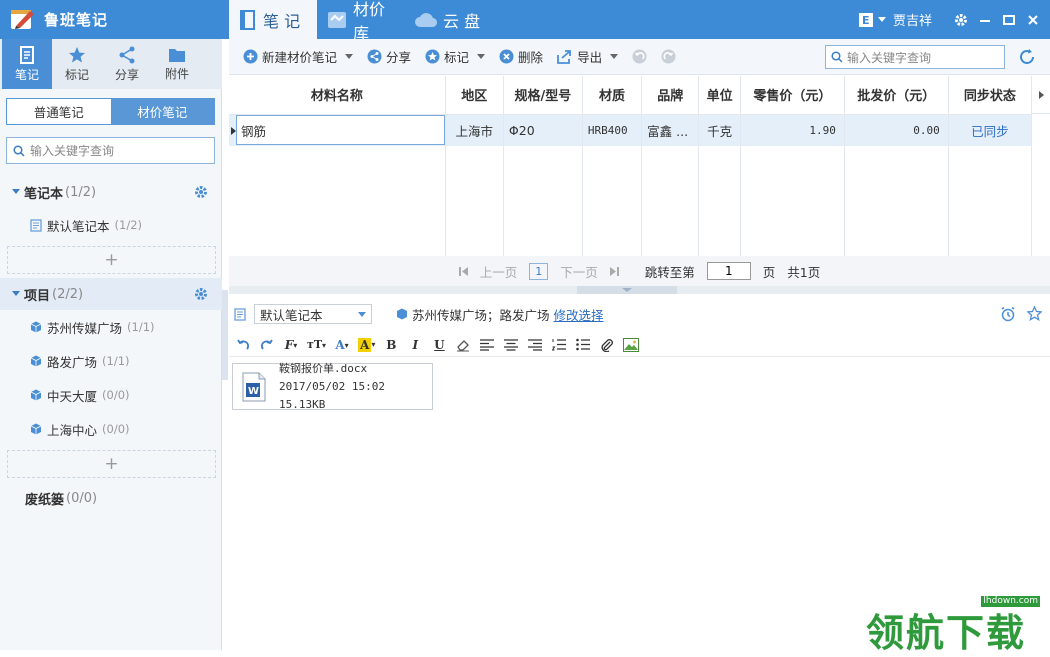 This screenshot has height=657, width=1050. Describe the element at coordinates (111, 327) in the screenshot. I see `sidebar-item-project: 苏州传媒广场 (1/1)` at that location.